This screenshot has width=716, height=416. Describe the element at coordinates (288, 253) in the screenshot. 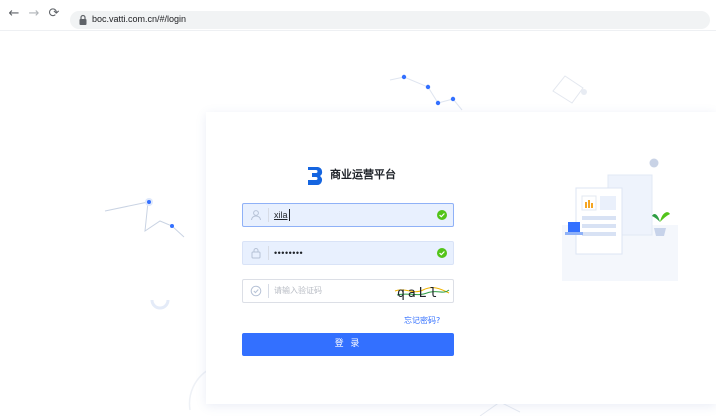

I see `password-input: ••••••••` at that location.